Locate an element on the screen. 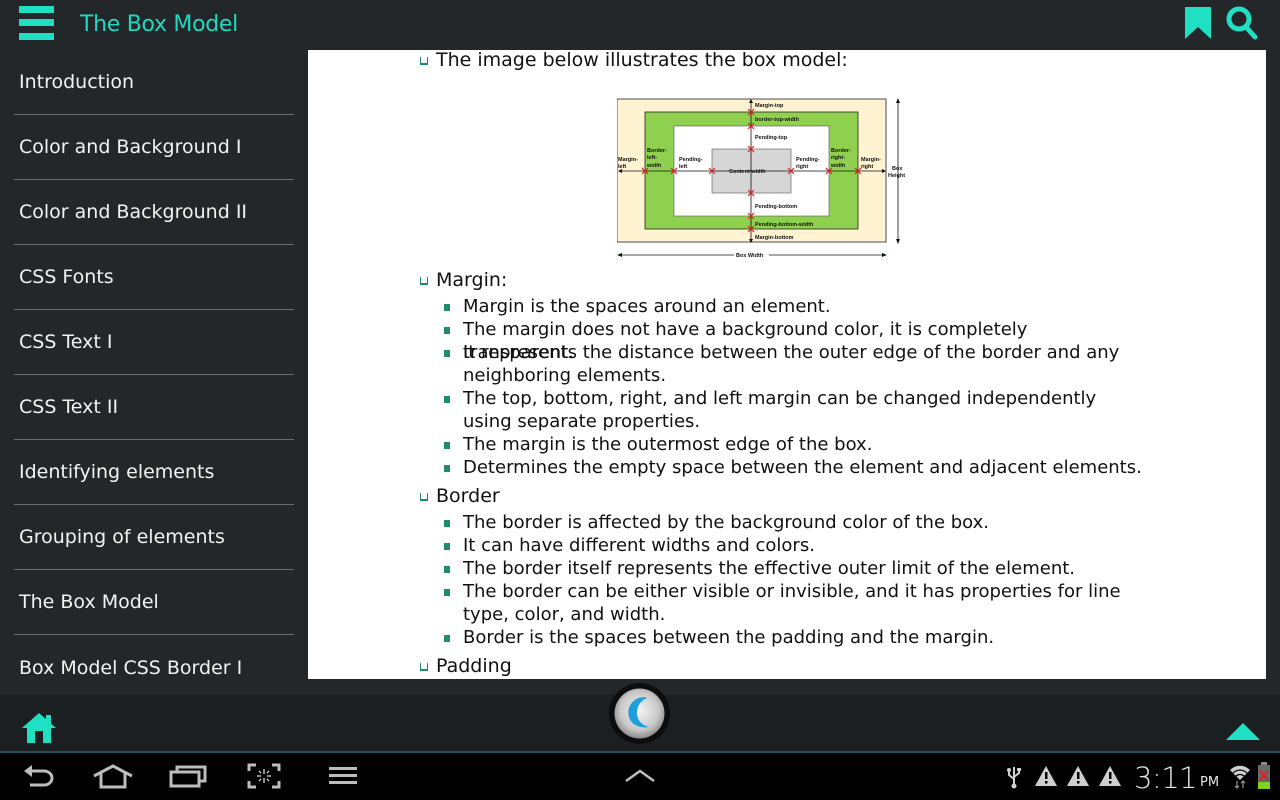 This screenshot has height=800, width=1280. label-content-width: Content width is located at coordinates (747, 172).